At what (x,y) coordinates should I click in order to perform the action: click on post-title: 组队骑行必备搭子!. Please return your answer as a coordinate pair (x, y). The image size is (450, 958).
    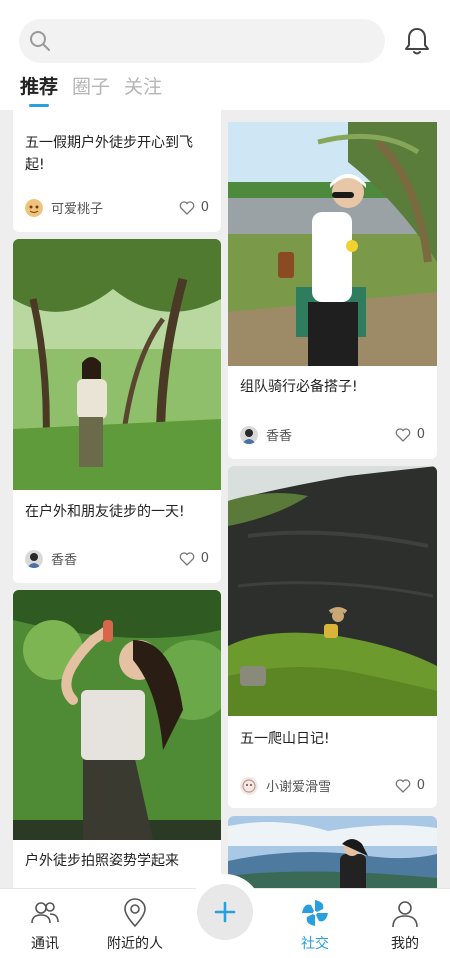
    Looking at the image, I should click on (299, 387).